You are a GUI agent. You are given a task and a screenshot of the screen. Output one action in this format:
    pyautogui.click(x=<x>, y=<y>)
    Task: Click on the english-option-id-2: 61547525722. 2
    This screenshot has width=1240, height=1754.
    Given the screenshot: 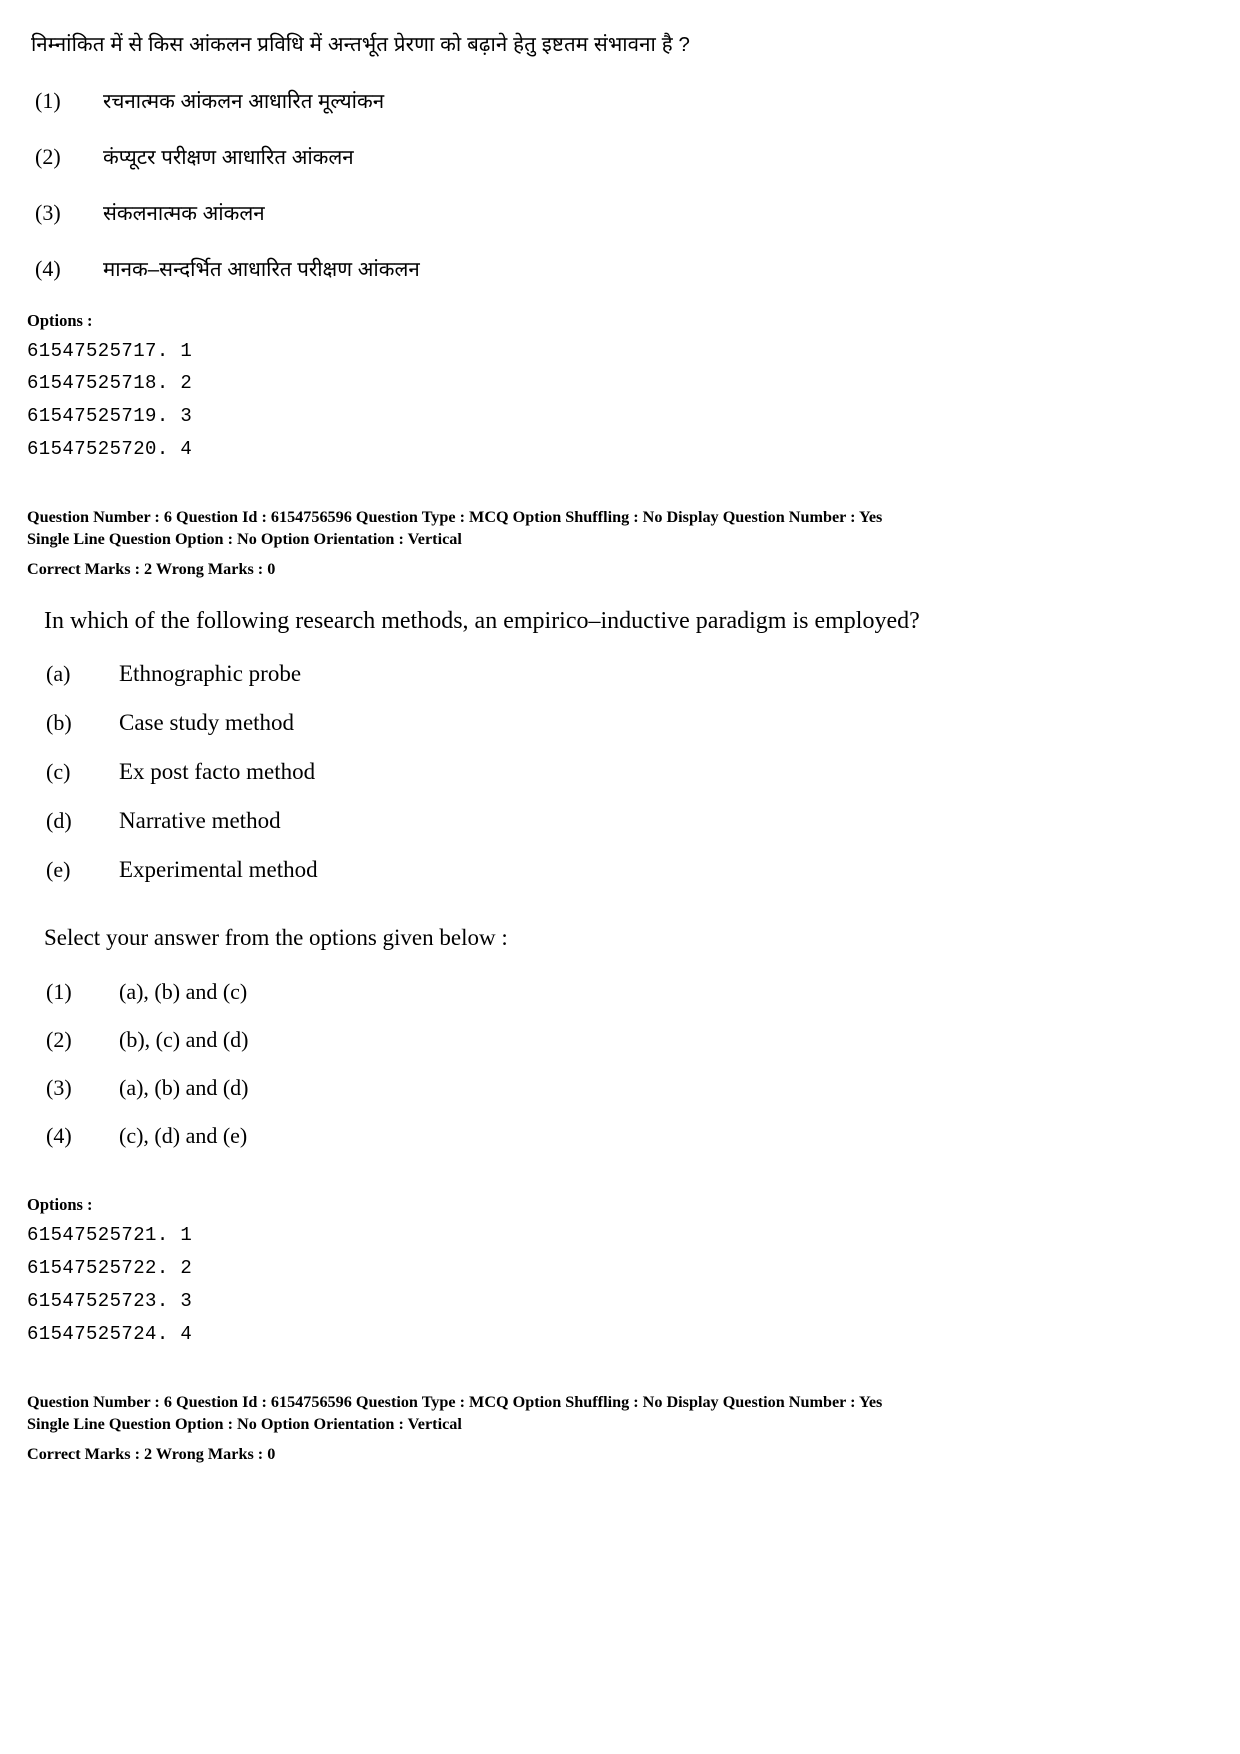 What is the action you would take?
    pyautogui.click(x=110, y=1268)
    